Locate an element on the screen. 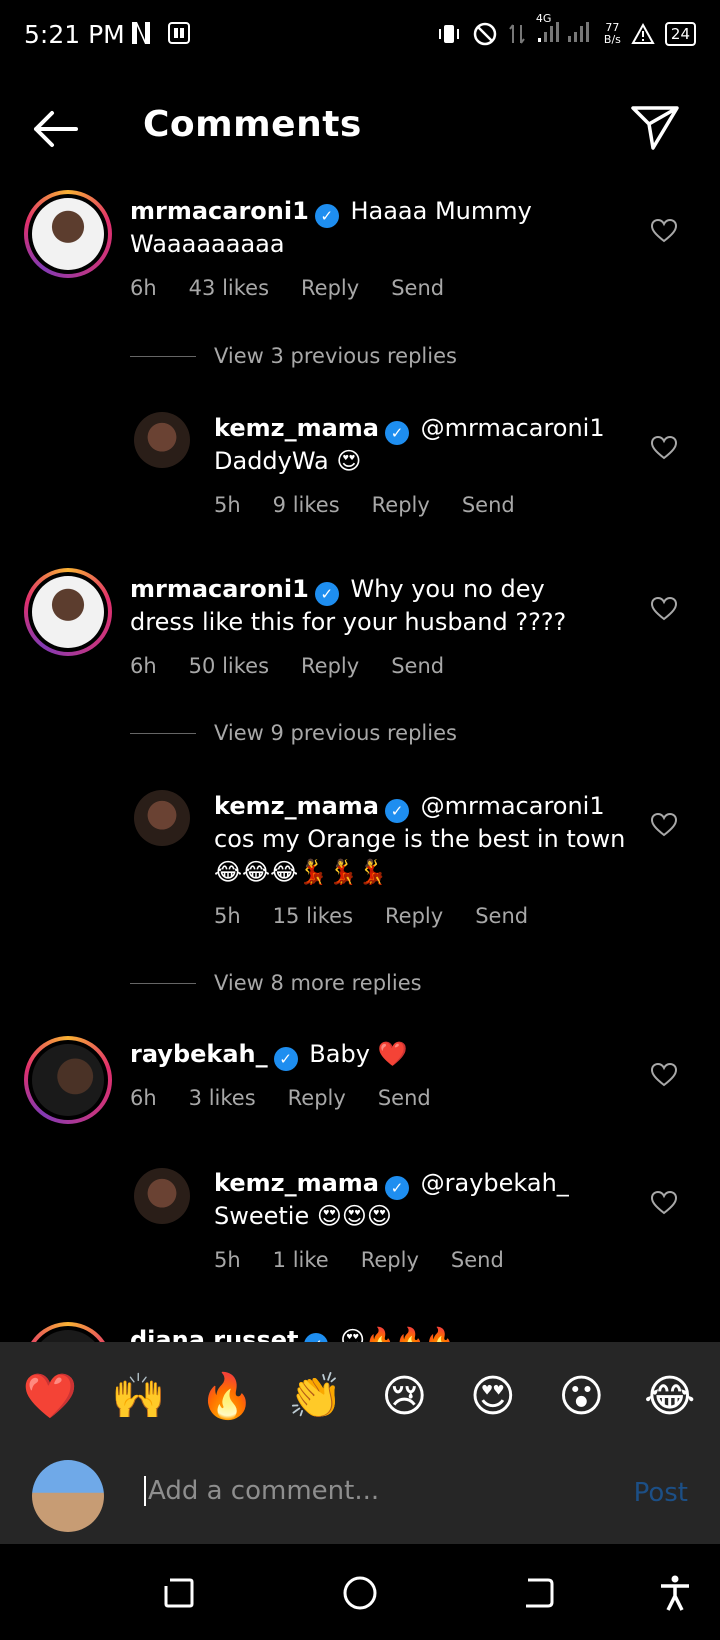 The height and width of the screenshot is (1640, 720). likes-count: 50 likes is located at coordinates (229, 666).